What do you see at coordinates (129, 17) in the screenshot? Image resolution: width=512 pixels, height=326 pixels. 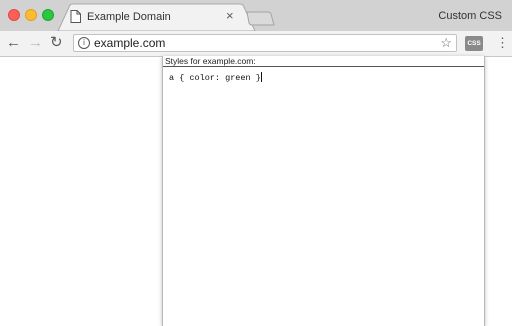 I see `tab-title: Example Domain` at bounding box center [129, 17].